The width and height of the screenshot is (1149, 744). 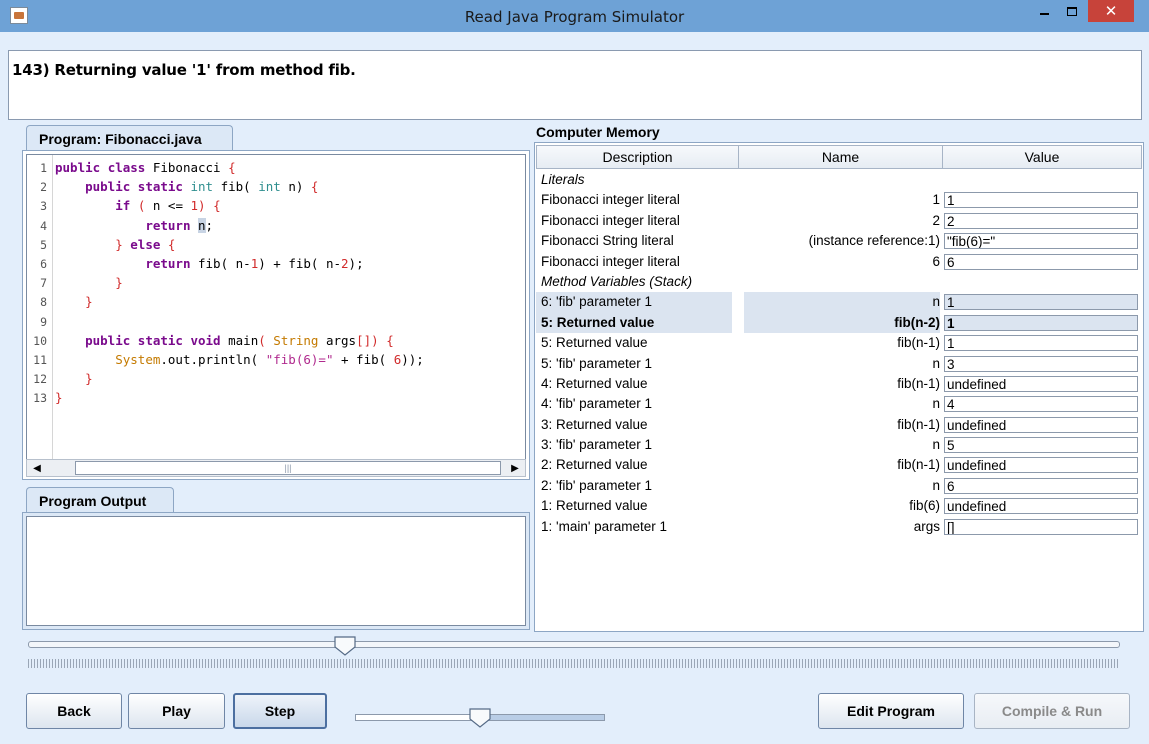 I want to click on play-button: Play, so click(x=176, y=711).